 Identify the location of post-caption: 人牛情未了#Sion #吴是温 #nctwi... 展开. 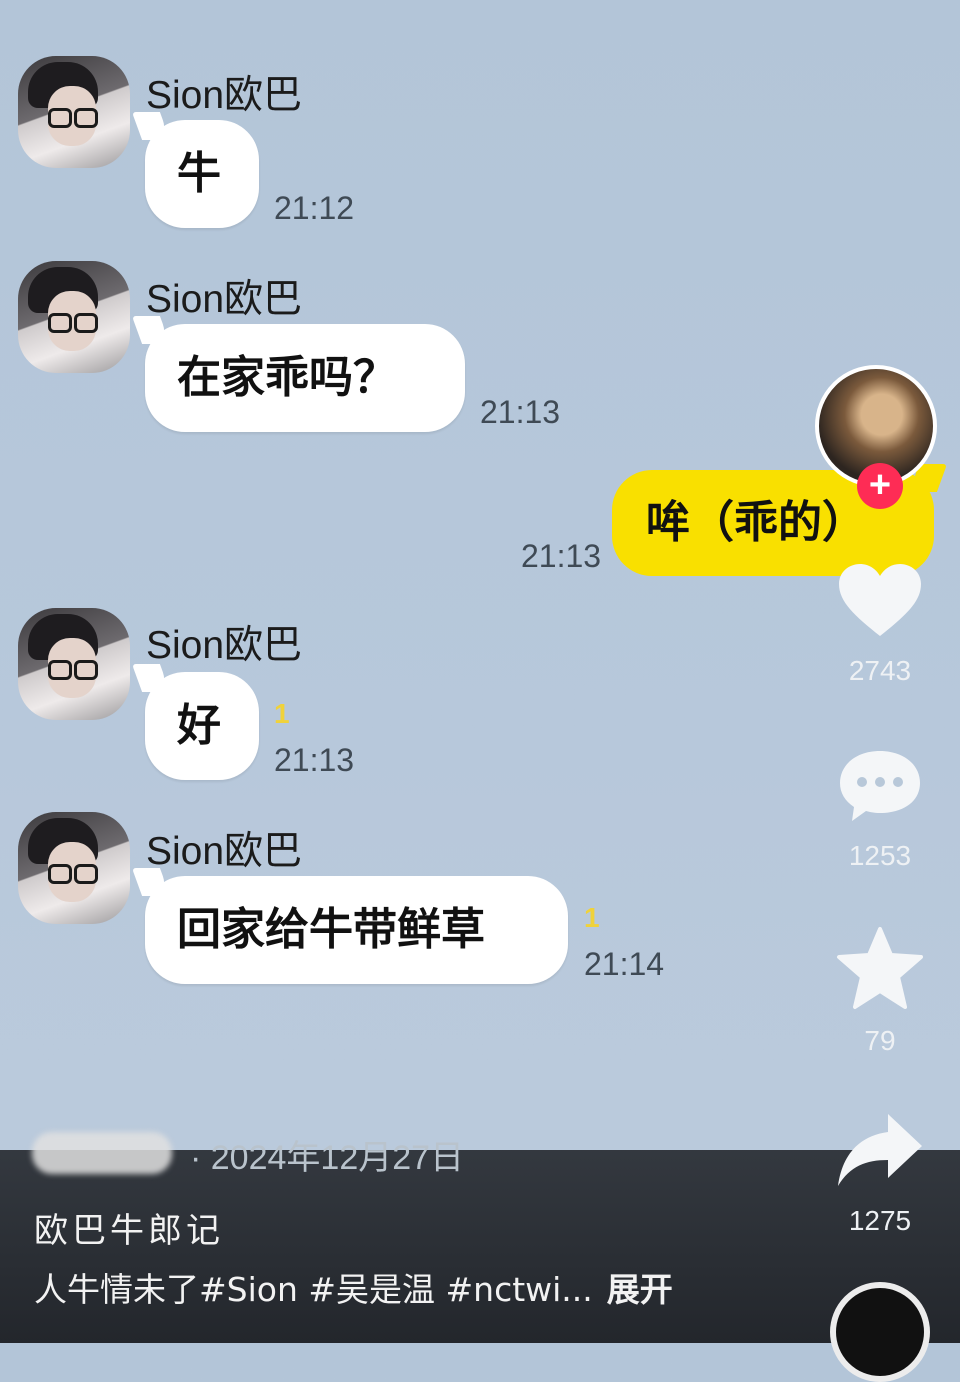
(353, 1287).